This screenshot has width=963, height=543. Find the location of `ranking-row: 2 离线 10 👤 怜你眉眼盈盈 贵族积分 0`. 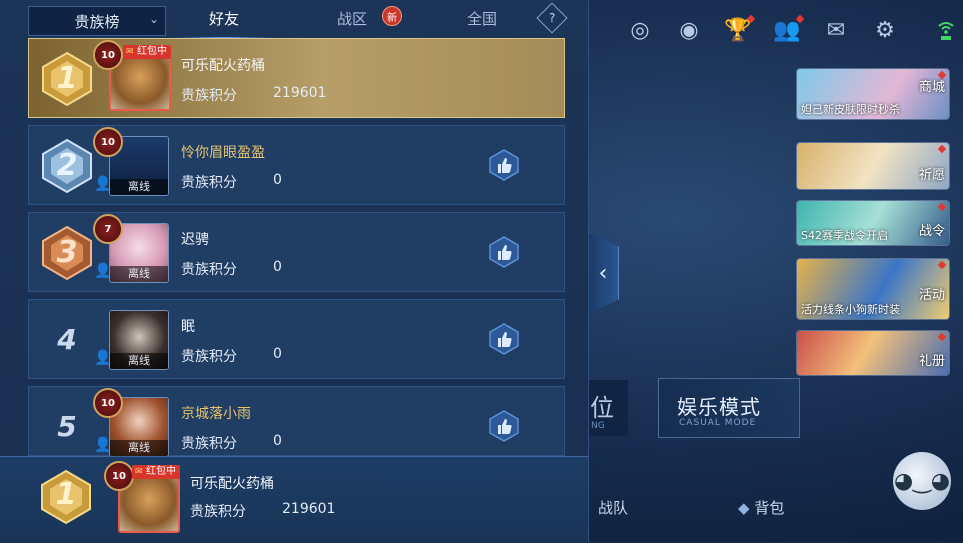

ranking-row: 2 离线 10 👤 怜你眉眼盈盈 贵族积分 0 is located at coordinates (296, 165).